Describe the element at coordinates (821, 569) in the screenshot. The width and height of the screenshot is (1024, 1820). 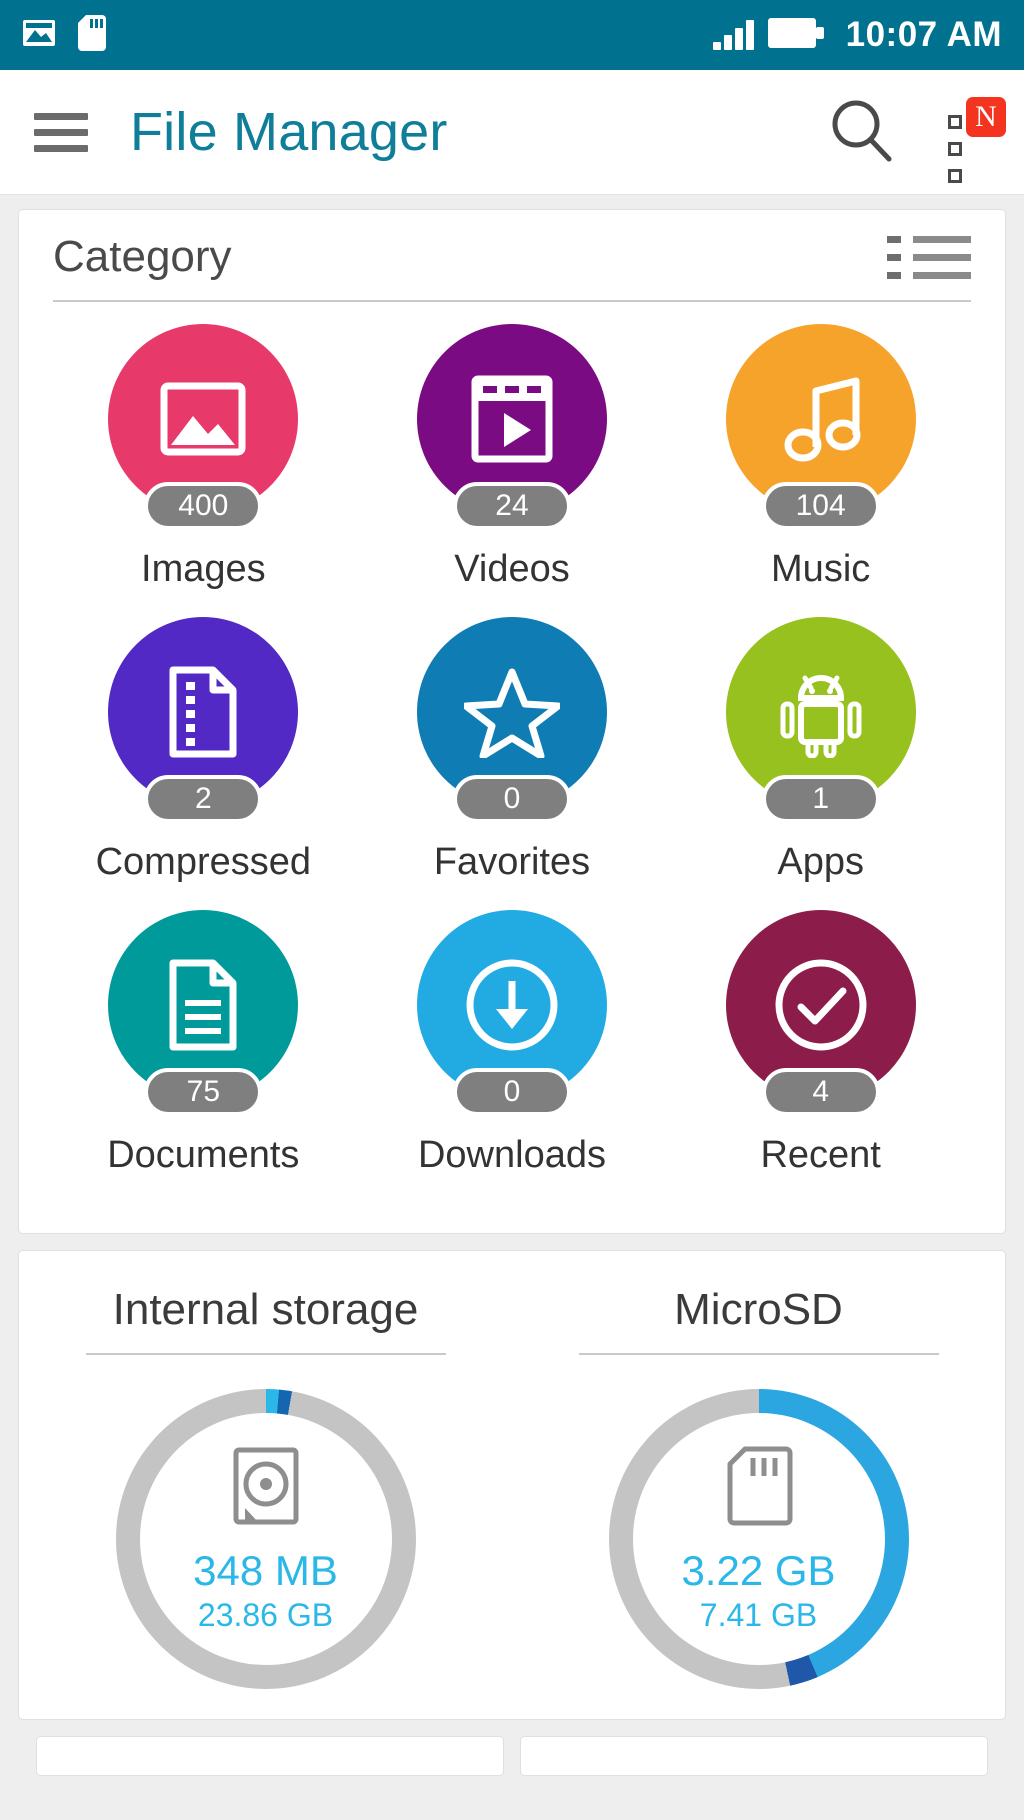
I see `category-label: Music` at that location.